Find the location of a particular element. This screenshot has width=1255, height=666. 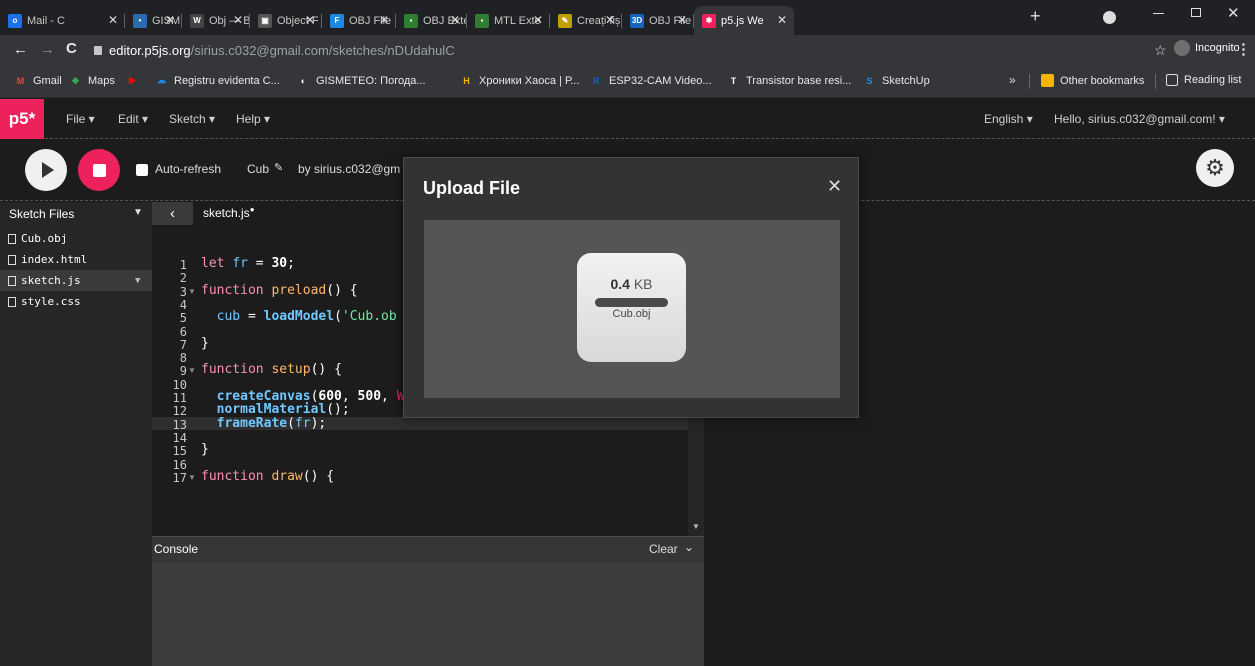

reading-list: Reading list is located at coordinates (1203, 80).